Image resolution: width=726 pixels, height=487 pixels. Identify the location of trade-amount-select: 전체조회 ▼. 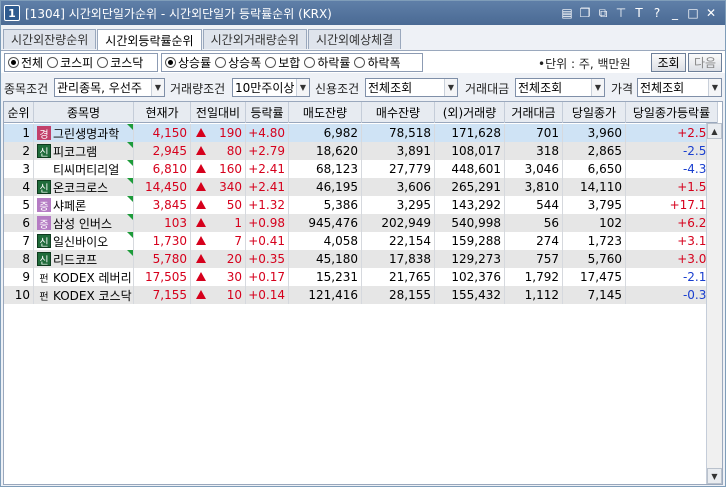
(560, 87).